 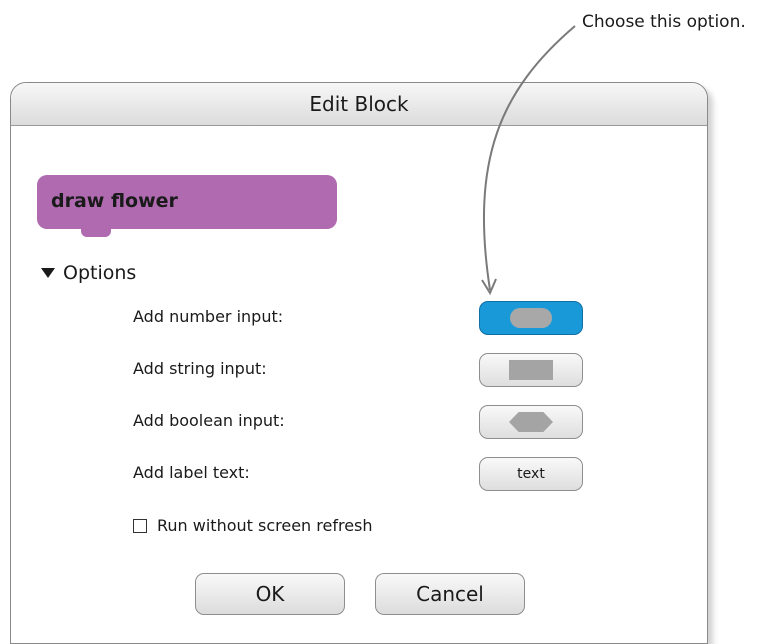 I want to click on add-label-text-button: text, so click(x=531, y=474).